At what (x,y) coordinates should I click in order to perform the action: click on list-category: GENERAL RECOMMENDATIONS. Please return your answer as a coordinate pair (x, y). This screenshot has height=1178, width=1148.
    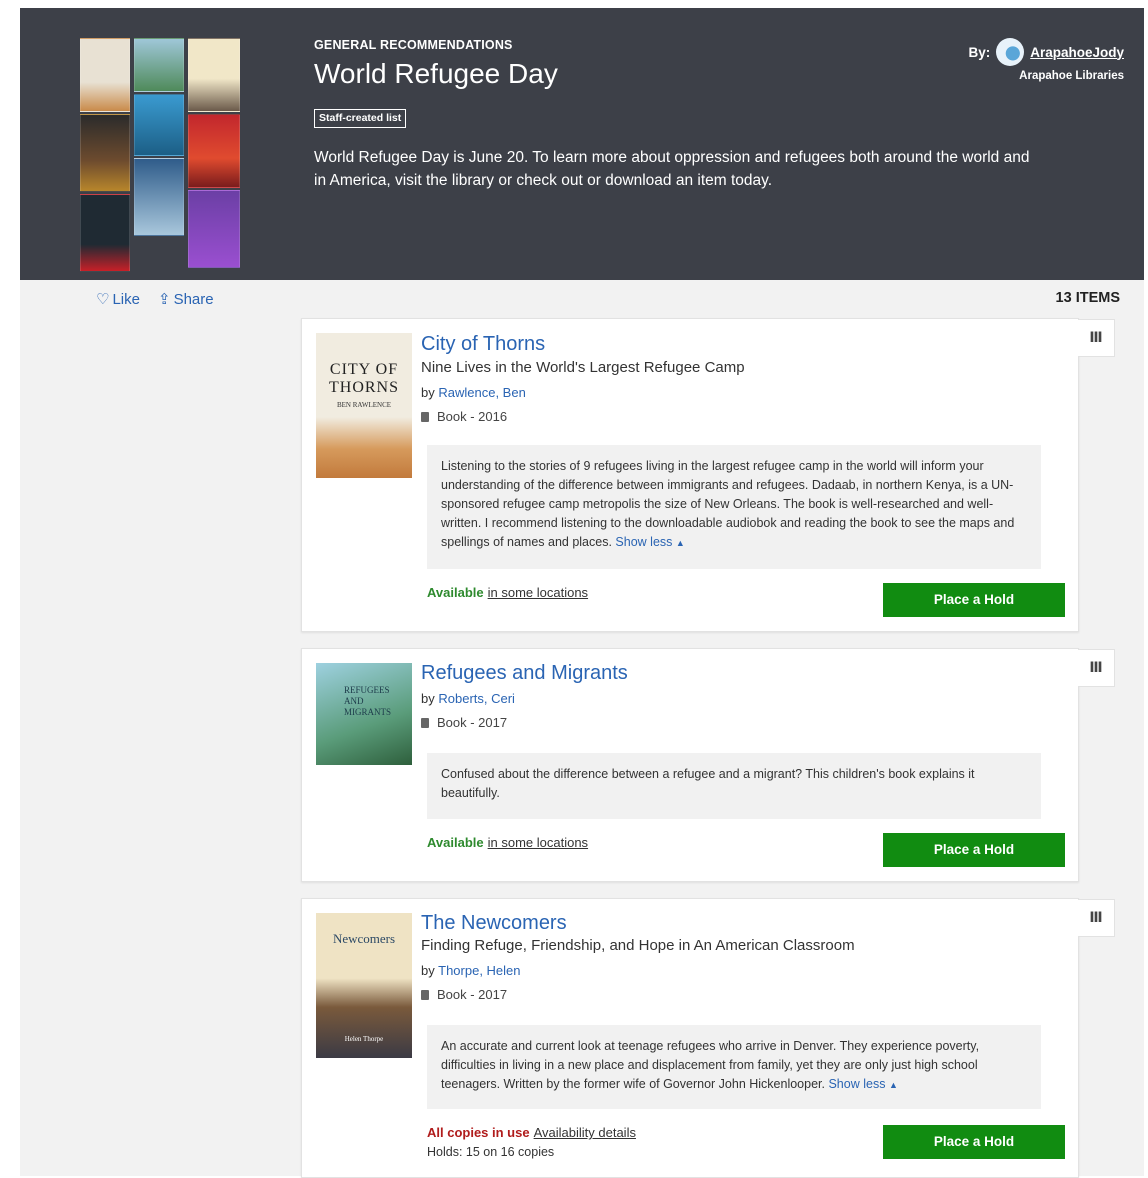
    Looking at the image, I should click on (413, 45).